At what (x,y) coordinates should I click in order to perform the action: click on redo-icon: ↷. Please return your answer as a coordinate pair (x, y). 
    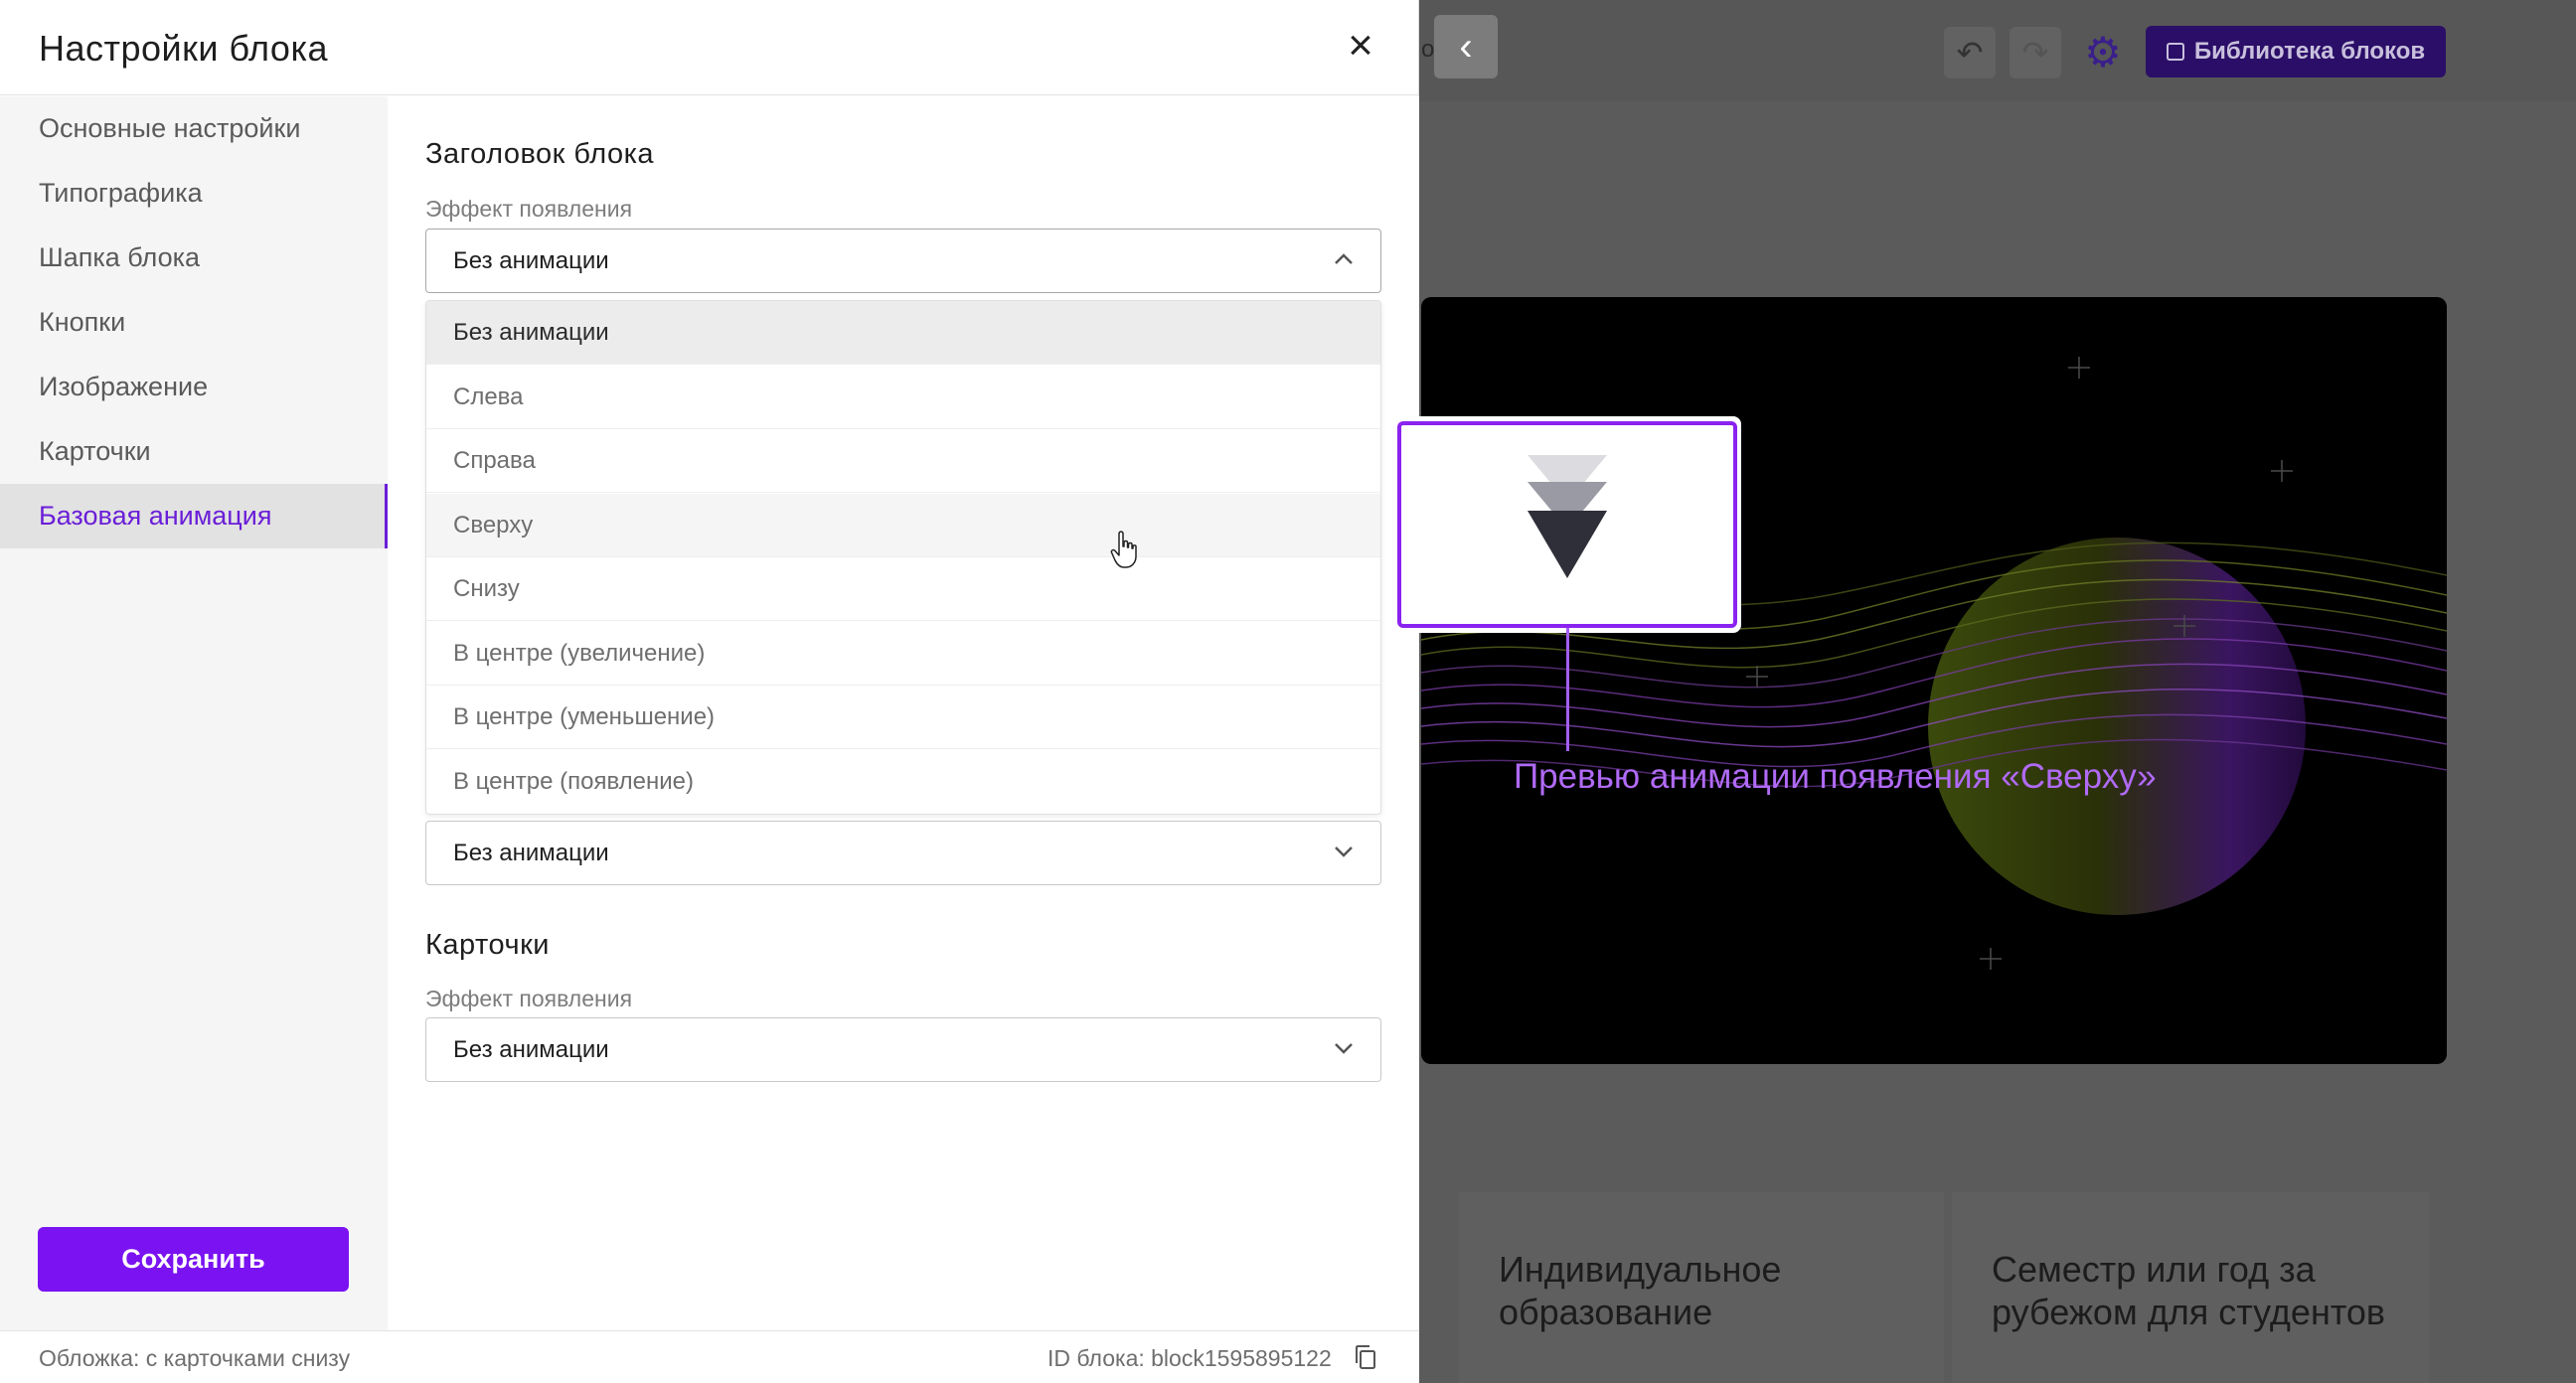
    Looking at the image, I should click on (2035, 53).